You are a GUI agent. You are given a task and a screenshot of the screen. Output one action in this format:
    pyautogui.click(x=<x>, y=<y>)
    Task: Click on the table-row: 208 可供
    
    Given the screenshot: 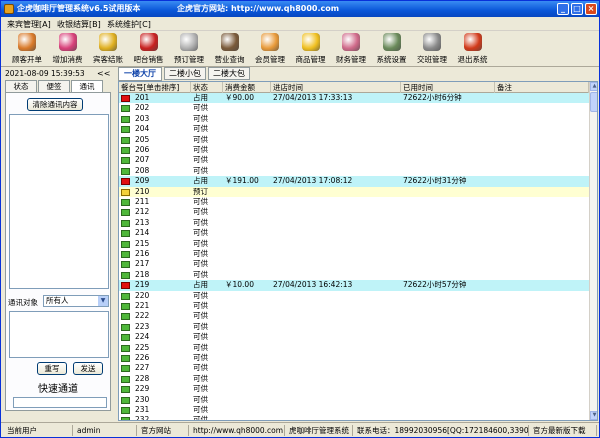 What is the action you would take?
    pyautogui.click(x=354, y=171)
    